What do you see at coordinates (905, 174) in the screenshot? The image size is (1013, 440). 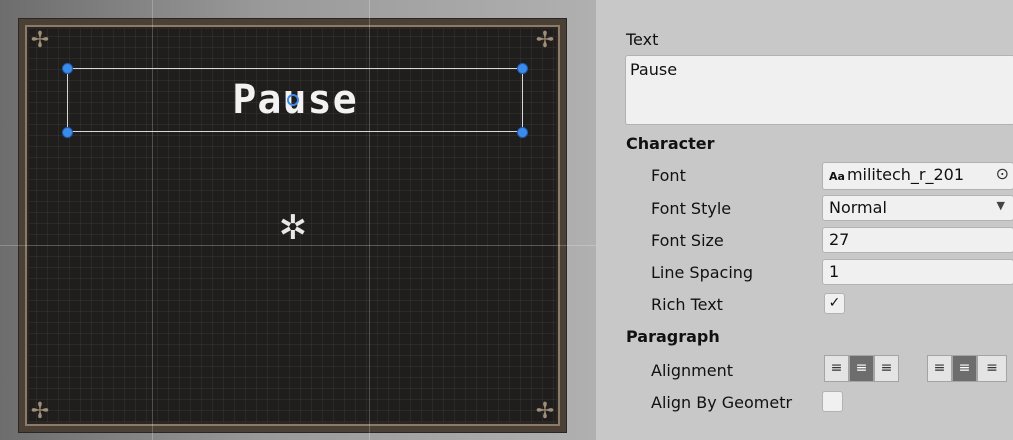 I see `font-value: militech_r_201` at bounding box center [905, 174].